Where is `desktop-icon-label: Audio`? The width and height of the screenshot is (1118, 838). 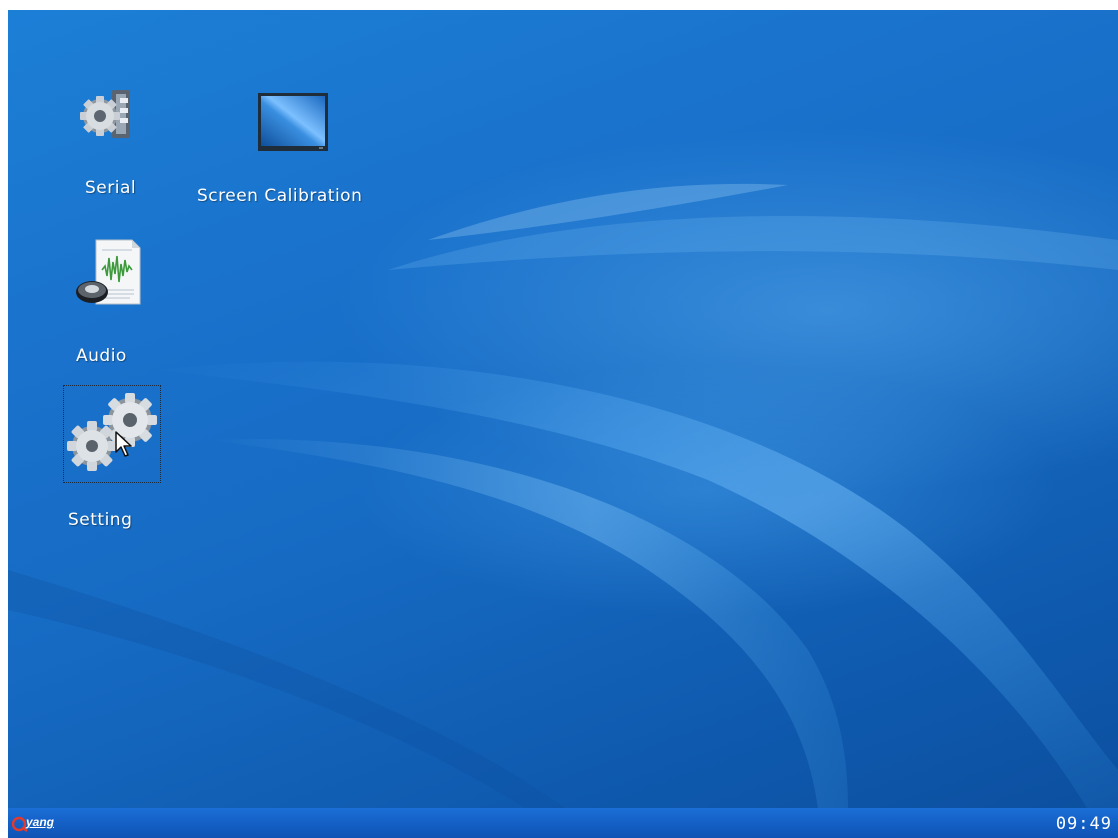 desktop-icon-label: Audio is located at coordinates (101, 356).